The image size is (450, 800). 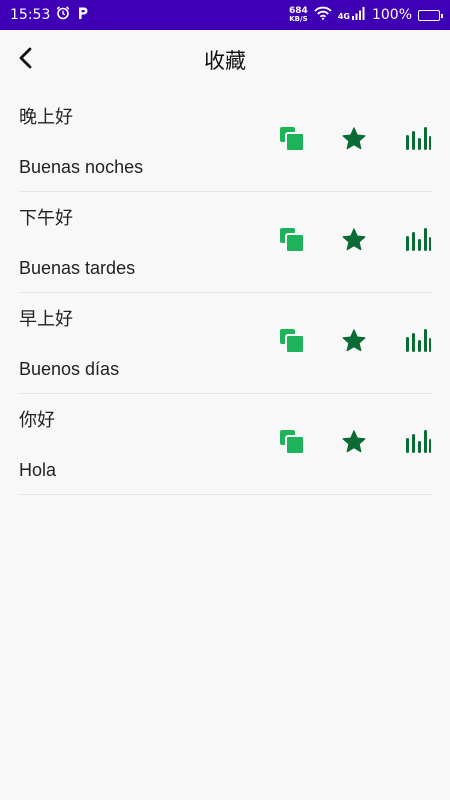 What do you see at coordinates (30, 15) in the screenshot?
I see `status-time: 15:53` at bounding box center [30, 15].